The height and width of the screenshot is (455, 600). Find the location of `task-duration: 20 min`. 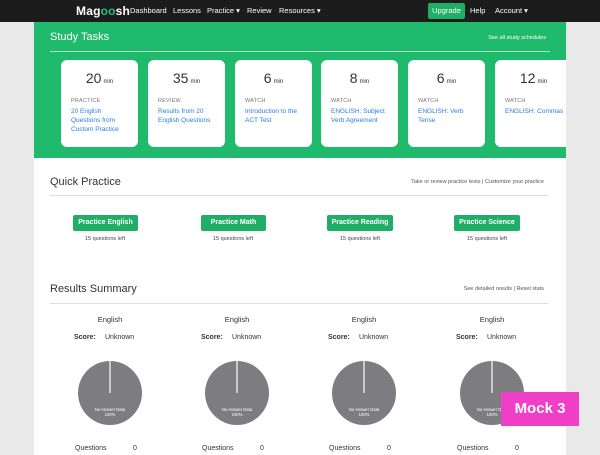

task-duration: 20 min is located at coordinates (99, 78).